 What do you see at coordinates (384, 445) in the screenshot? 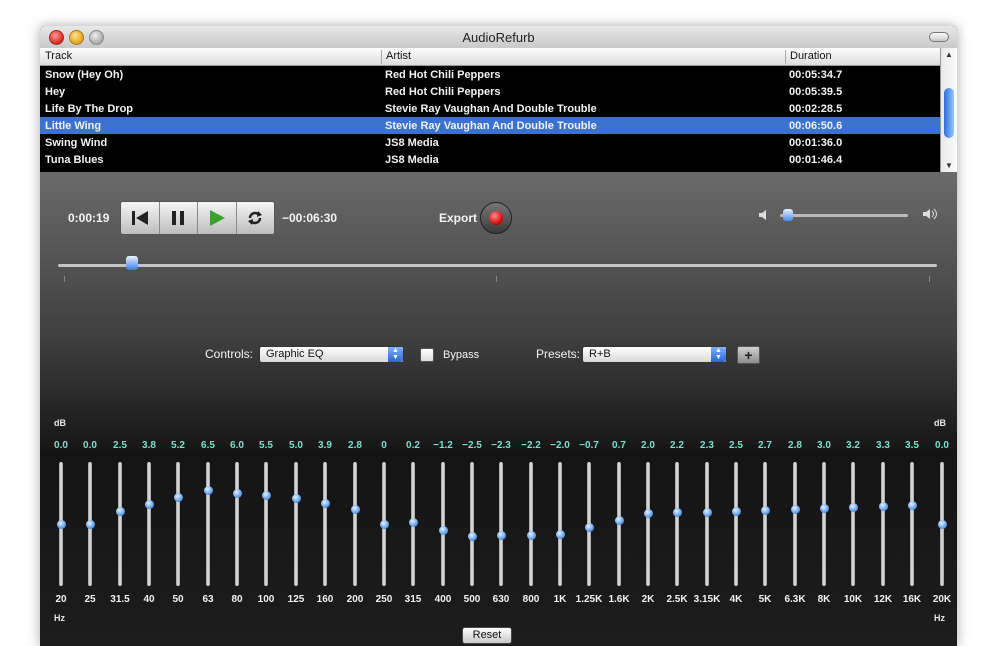
I see `eq-band-gain: 0` at bounding box center [384, 445].